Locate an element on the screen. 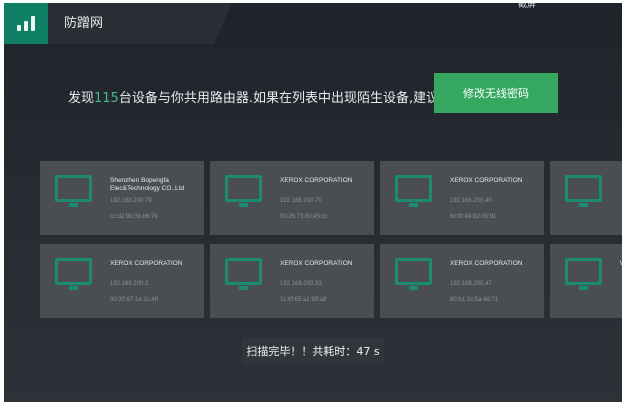  device-mac: 00:26:73:60:45:cc is located at coordinates (304, 217).